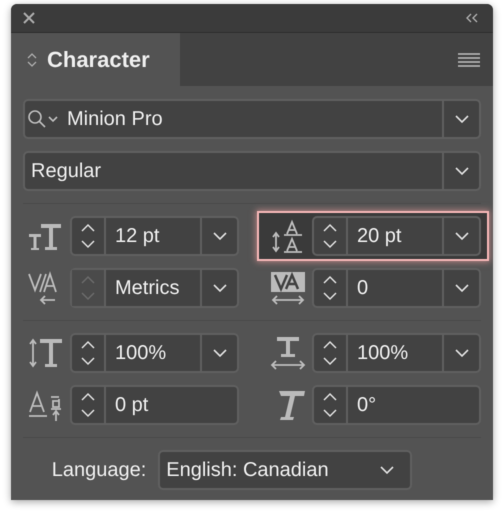  I want to click on font-family-value: Minion Pro, so click(115, 119).